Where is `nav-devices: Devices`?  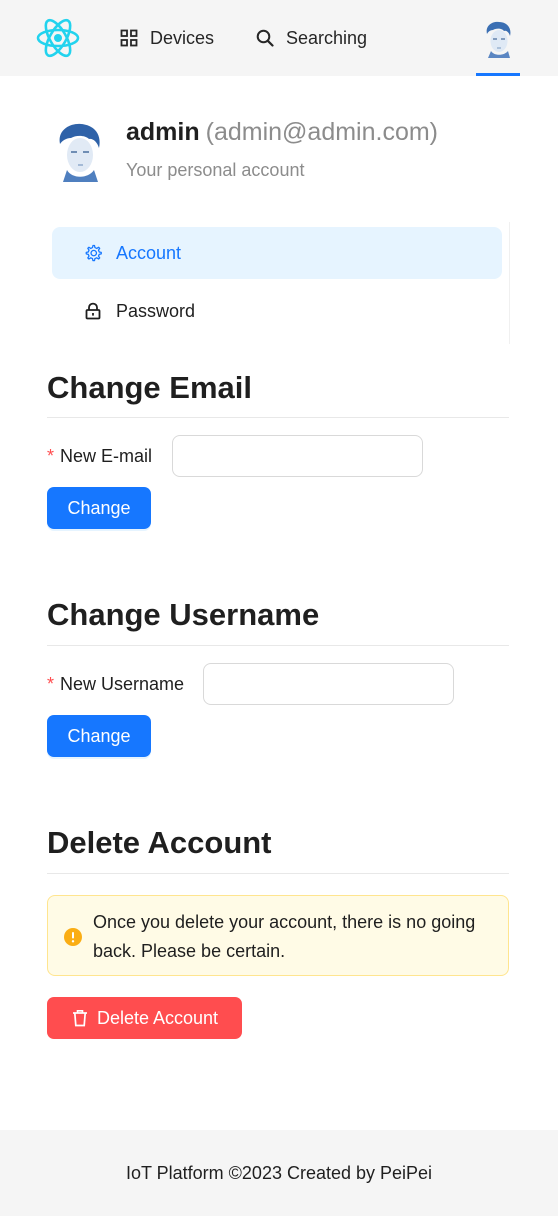
nav-devices: Devices is located at coordinates (167, 38).